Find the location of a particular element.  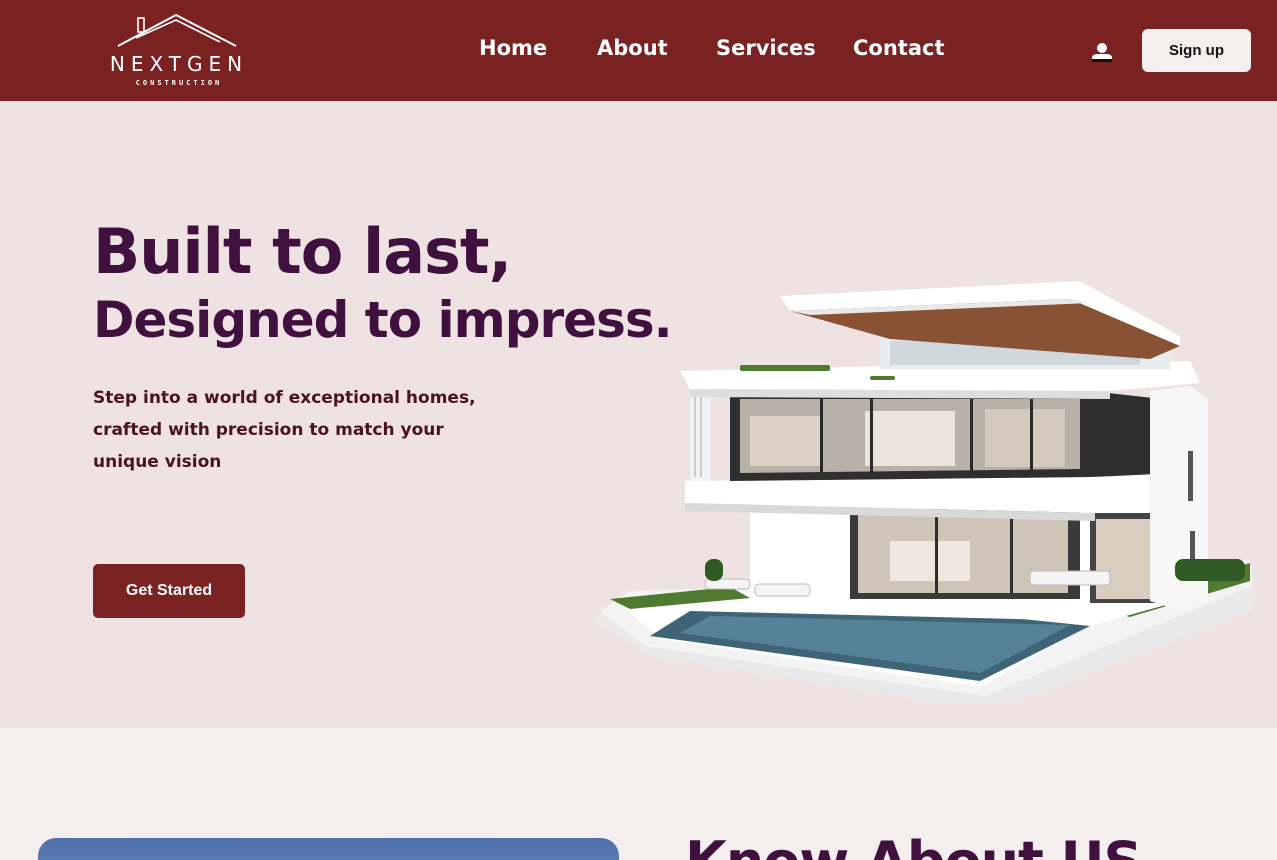

user-icon is located at coordinates (1102, 53).